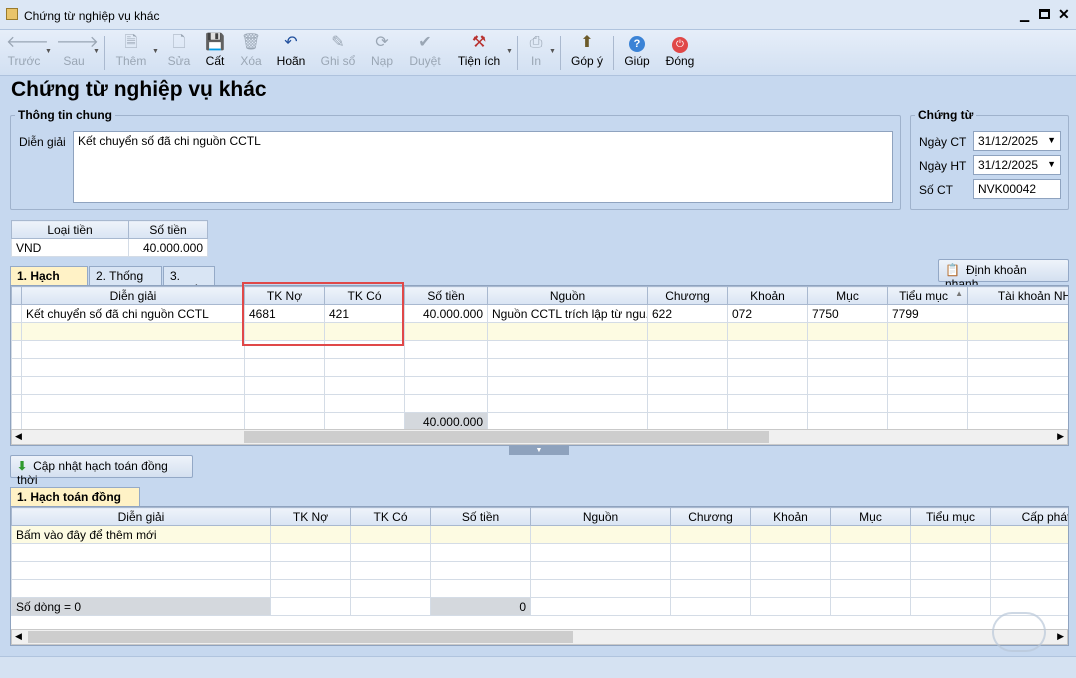 The height and width of the screenshot is (678, 1076). What do you see at coordinates (870, 516) in the screenshot?
I see `sub-col-item: Mục` at bounding box center [870, 516].